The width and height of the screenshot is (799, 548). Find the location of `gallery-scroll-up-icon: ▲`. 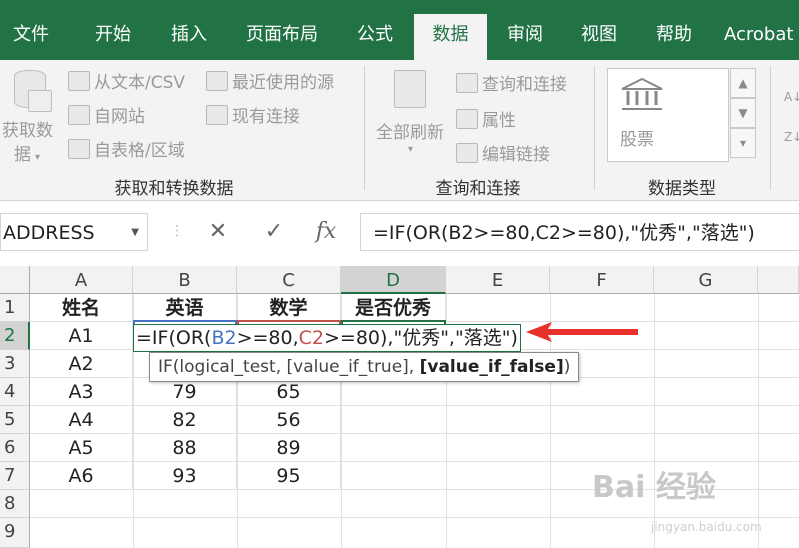

gallery-scroll-up-icon: ▲ is located at coordinates (743, 83).